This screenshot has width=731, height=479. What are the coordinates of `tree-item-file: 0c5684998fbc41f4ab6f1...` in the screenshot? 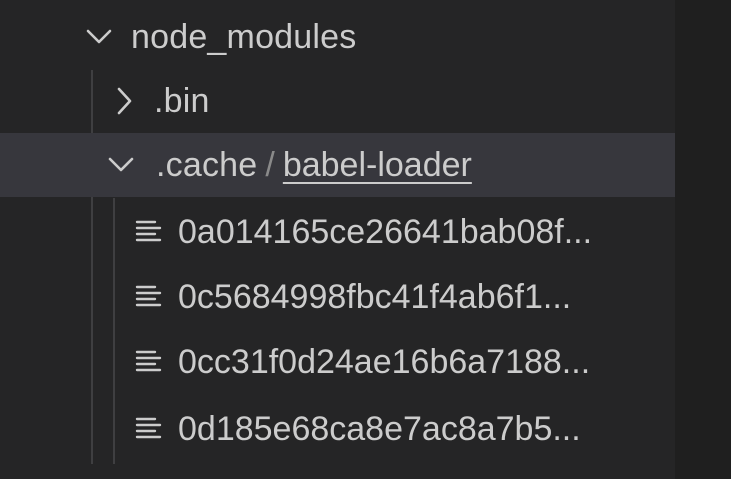 It's located at (337, 297).